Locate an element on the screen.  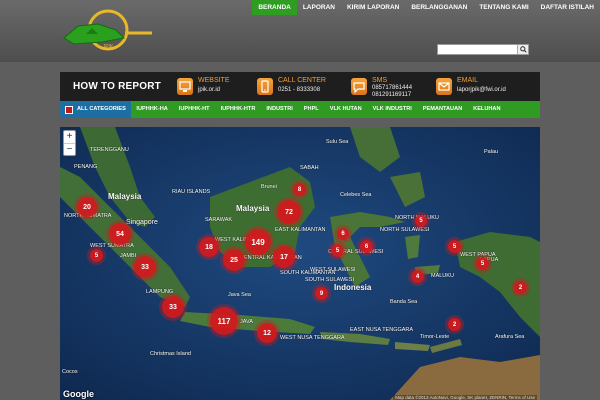
category-industri: INDUSTRI is located at coordinates (279, 109).